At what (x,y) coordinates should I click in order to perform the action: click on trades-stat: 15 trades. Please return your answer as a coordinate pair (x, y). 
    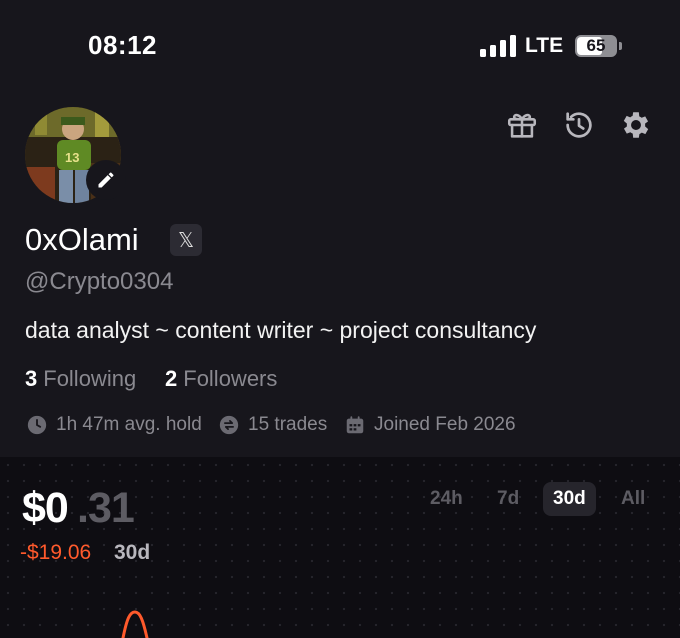
    Looking at the image, I should click on (272, 425).